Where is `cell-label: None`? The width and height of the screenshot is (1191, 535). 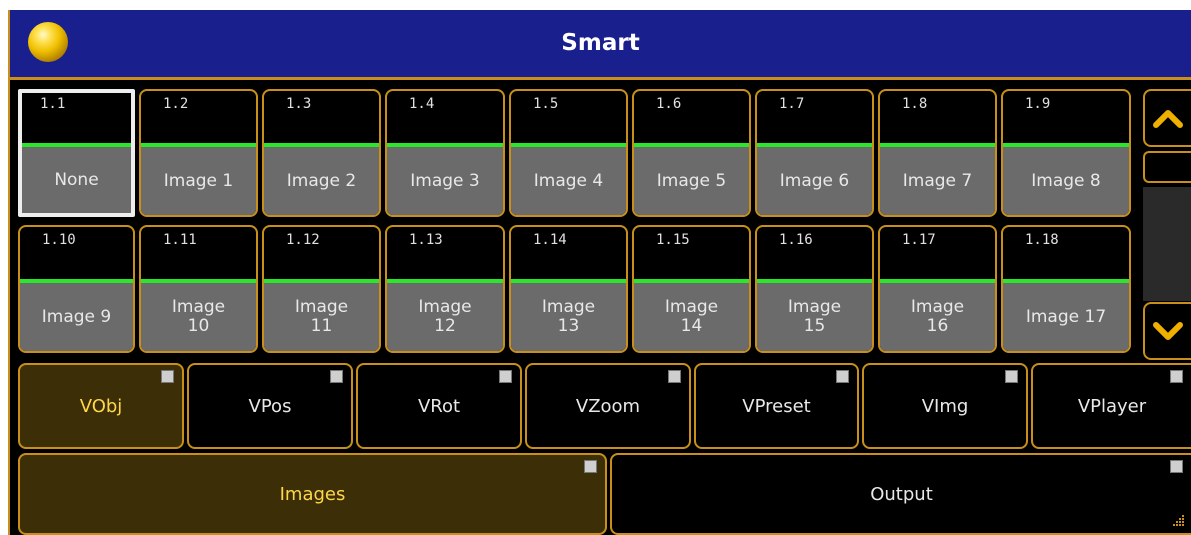 cell-label: None is located at coordinates (76, 180).